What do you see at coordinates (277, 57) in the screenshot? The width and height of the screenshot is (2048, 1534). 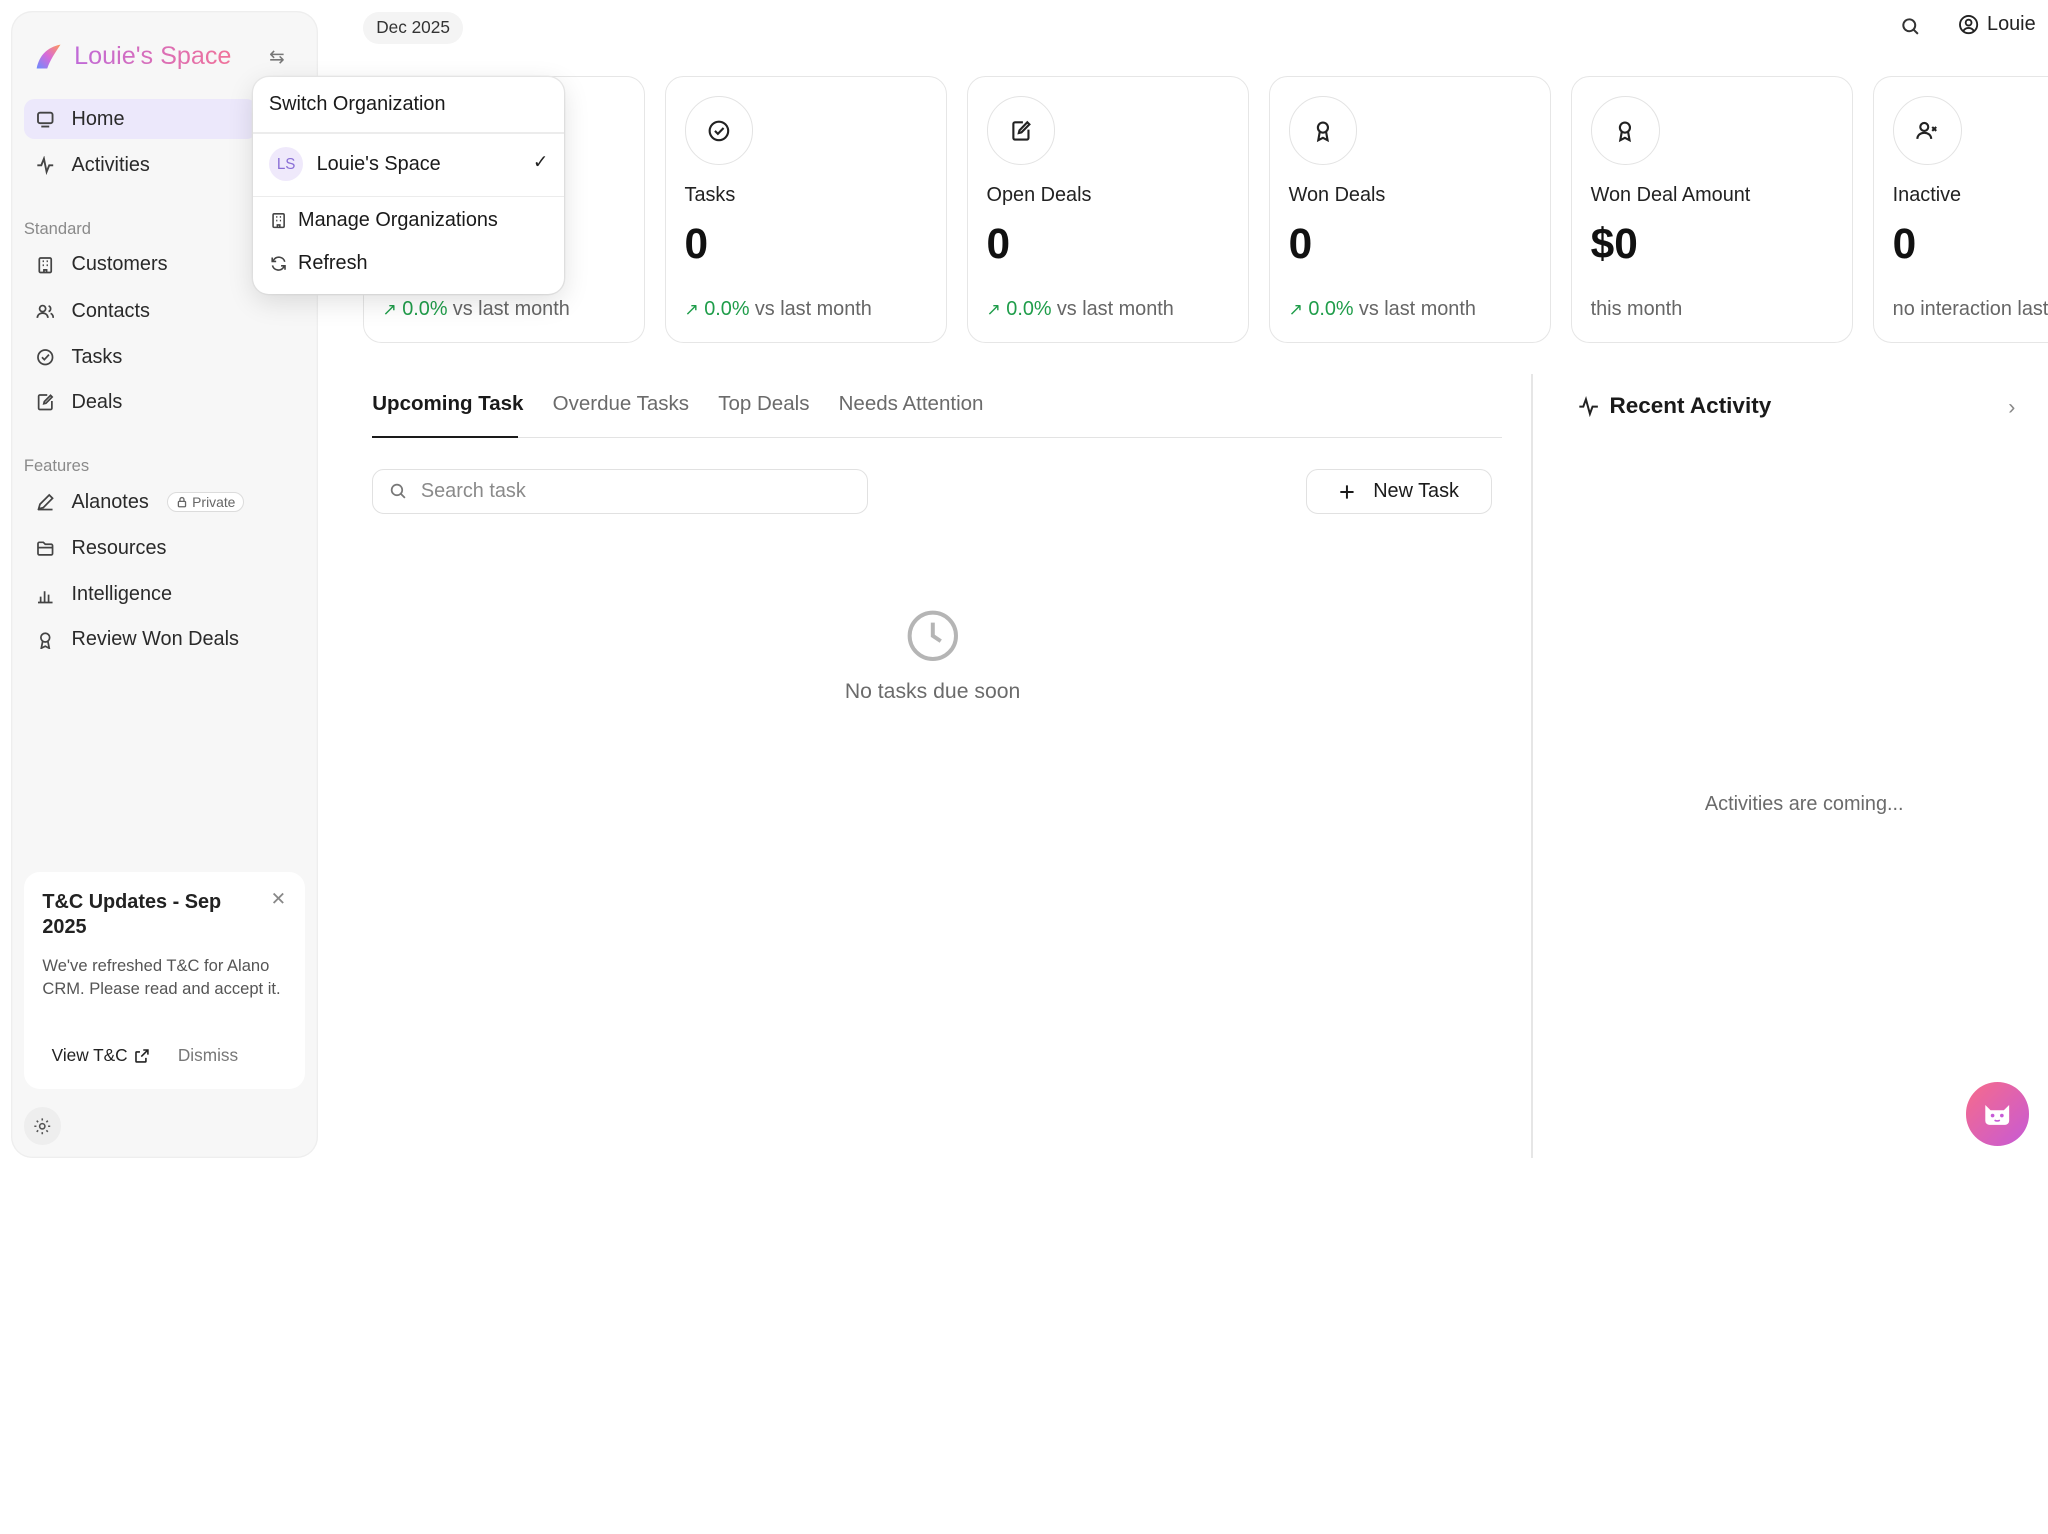 I see `switch-org-icon: ⇆` at bounding box center [277, 57].